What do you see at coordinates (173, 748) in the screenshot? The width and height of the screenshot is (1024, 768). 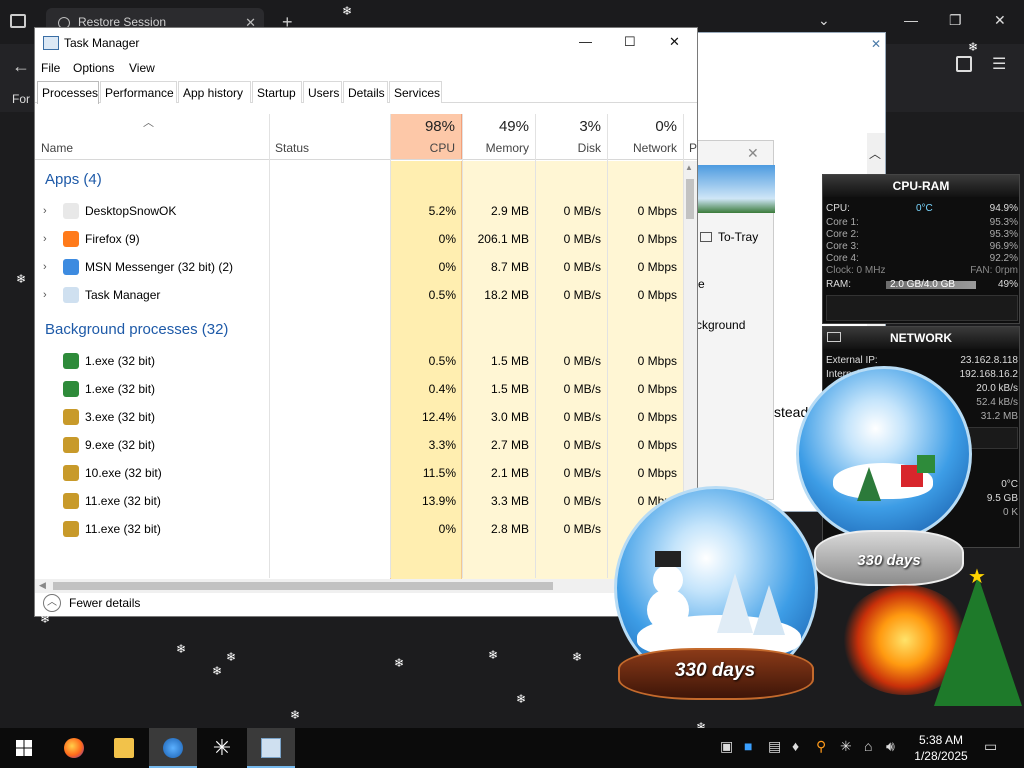 I see `taskbar-msn-messenger` at bounding box center [173, 748].